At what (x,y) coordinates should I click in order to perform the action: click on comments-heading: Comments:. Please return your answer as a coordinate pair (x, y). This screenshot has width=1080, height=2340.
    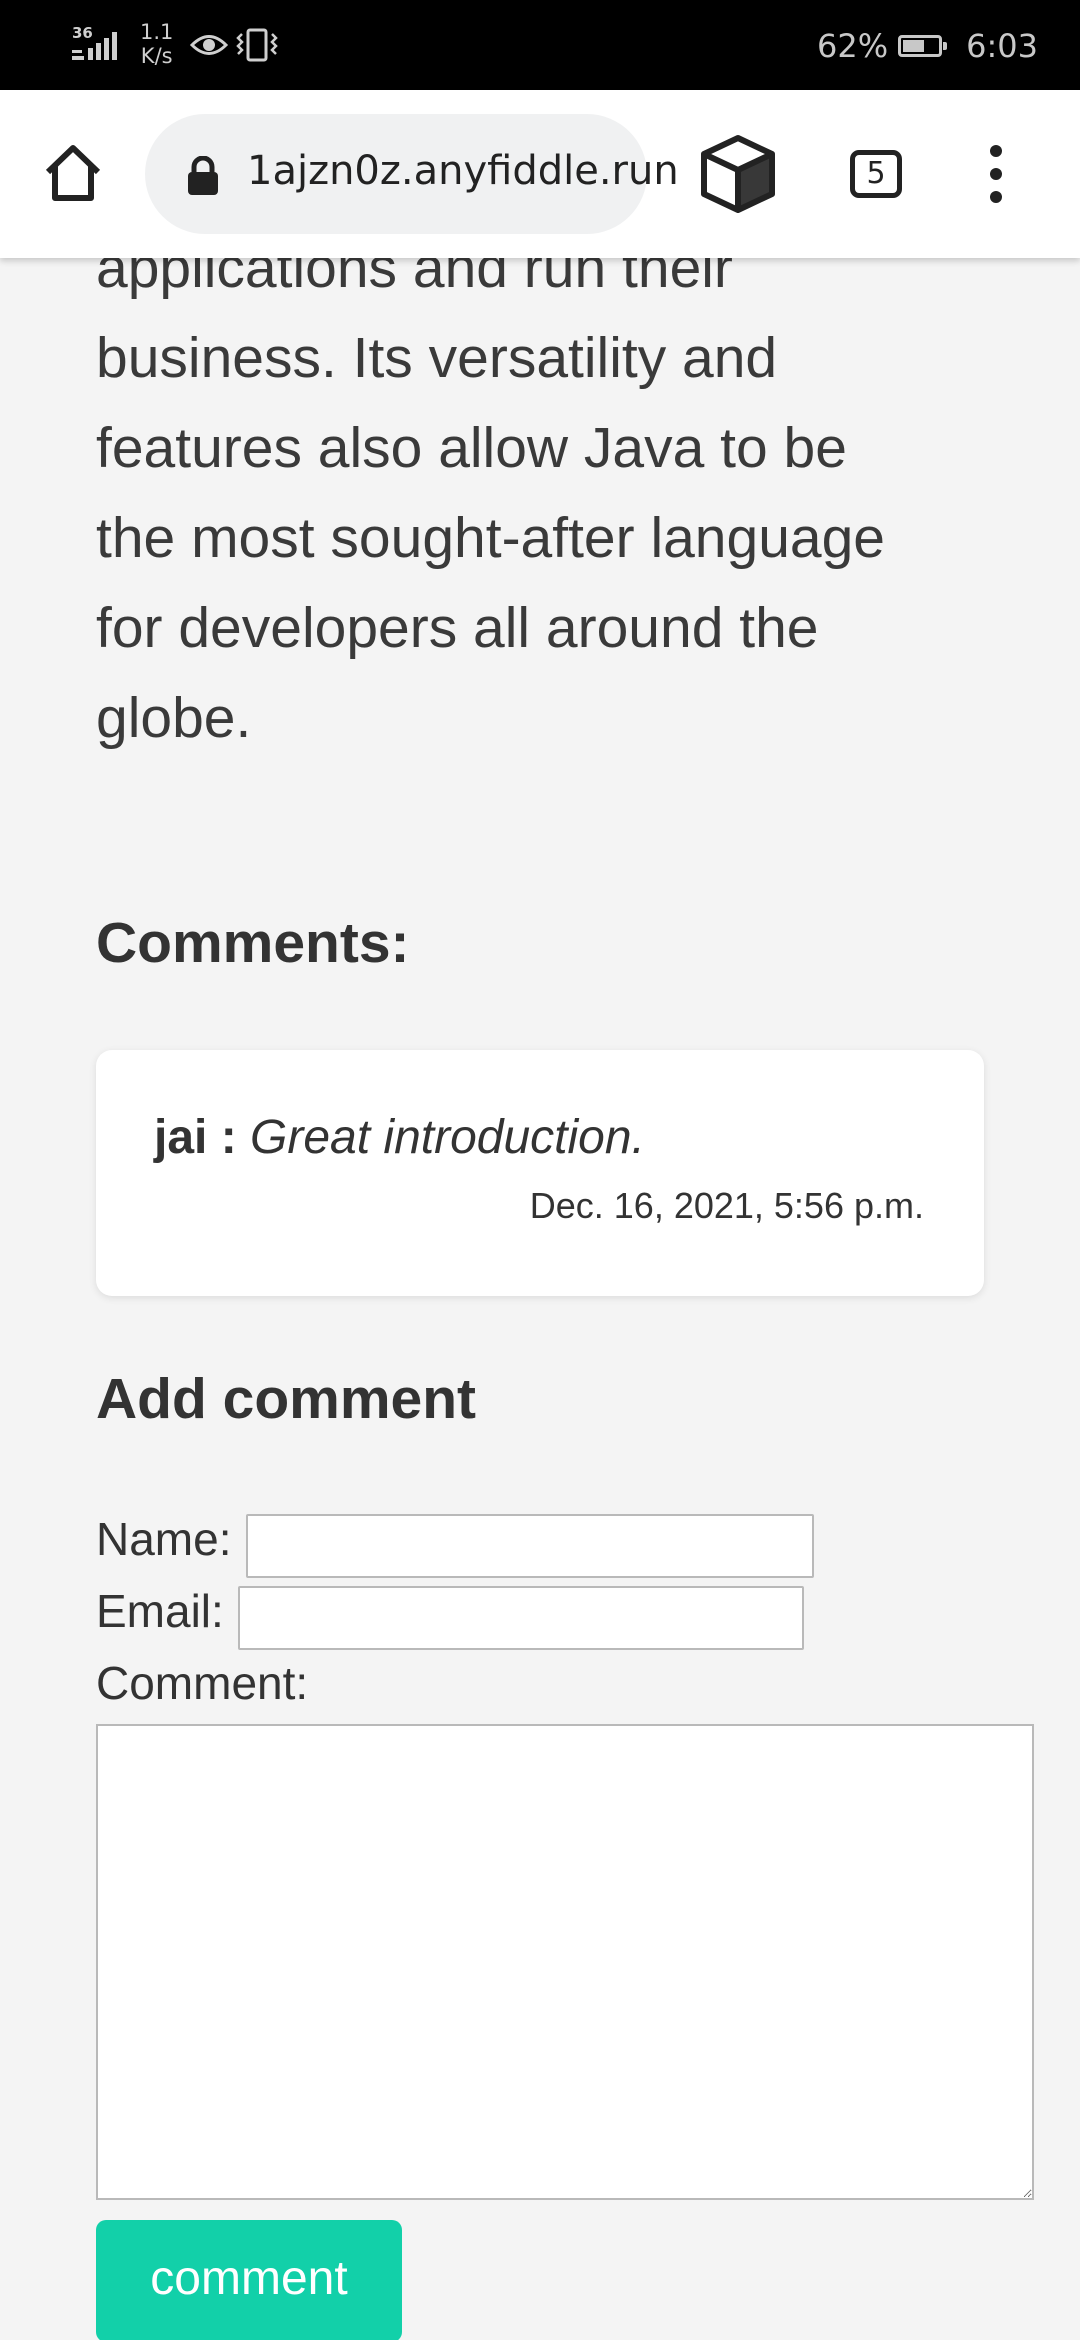
    Looking at the image, I should click on (253, 943).